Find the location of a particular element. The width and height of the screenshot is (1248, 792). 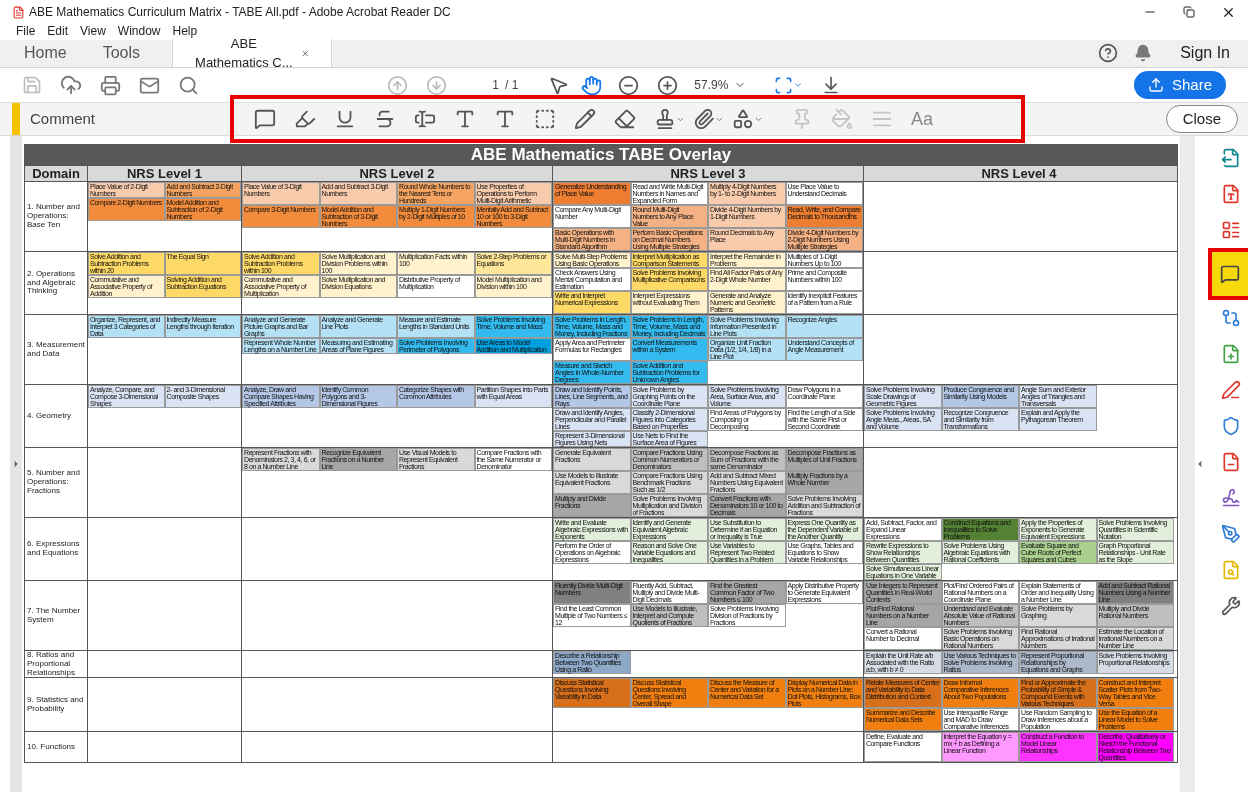

domain-cell-text: 4. Geometry is located at coordinates (49, 415).